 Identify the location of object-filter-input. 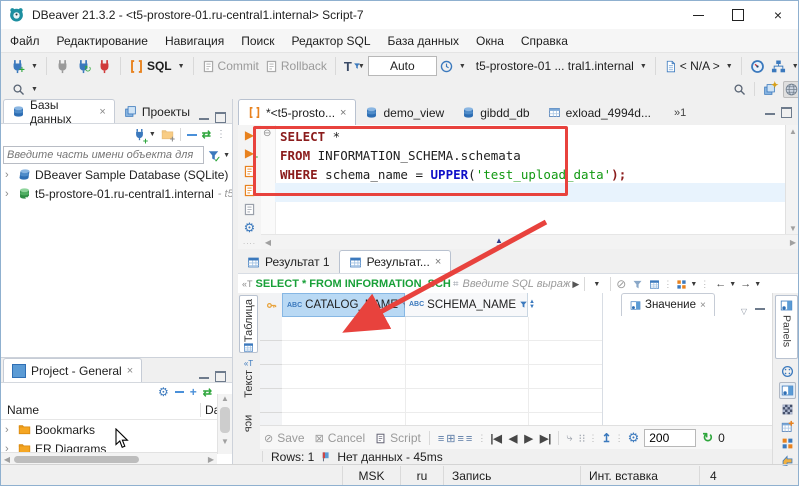
(104, 155).